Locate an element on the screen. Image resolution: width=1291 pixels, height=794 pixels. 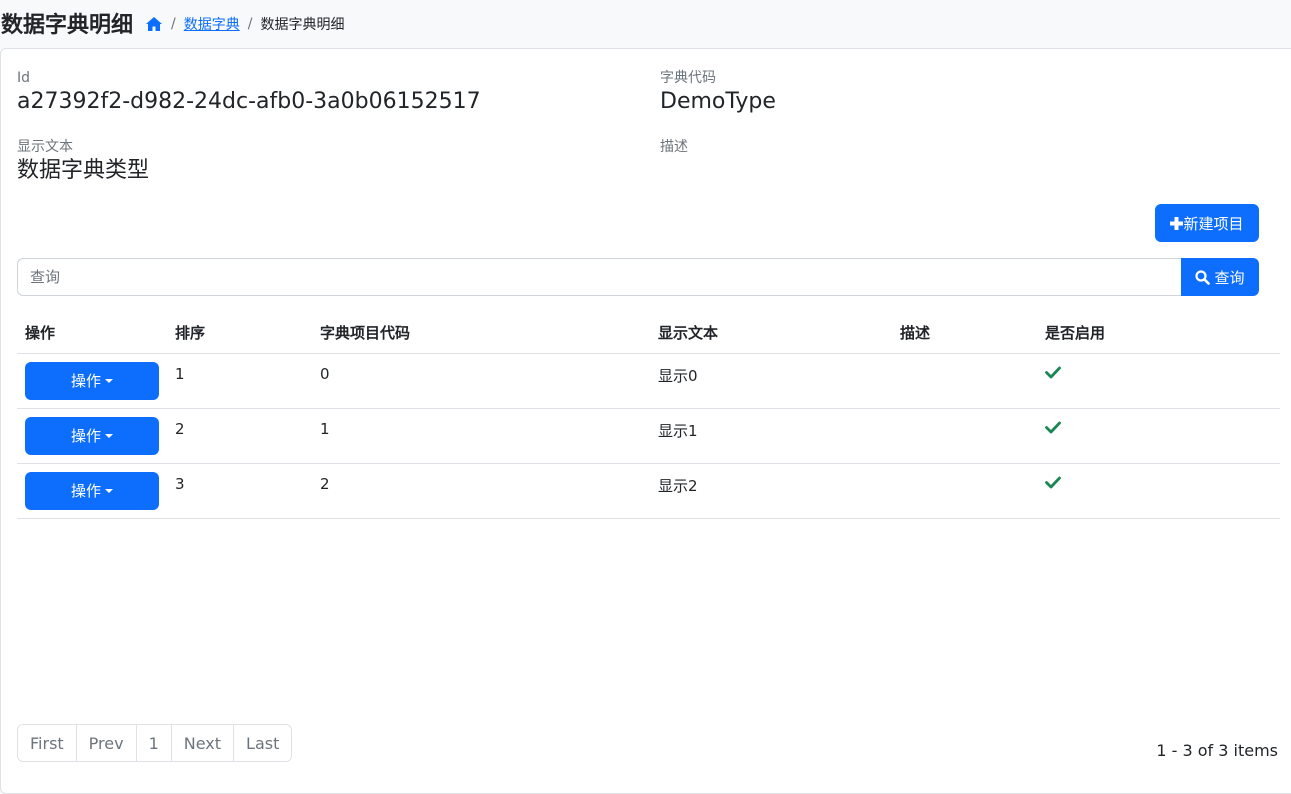
table-row: 操作 1 0 显示0 is located at coordinates (648, 381).